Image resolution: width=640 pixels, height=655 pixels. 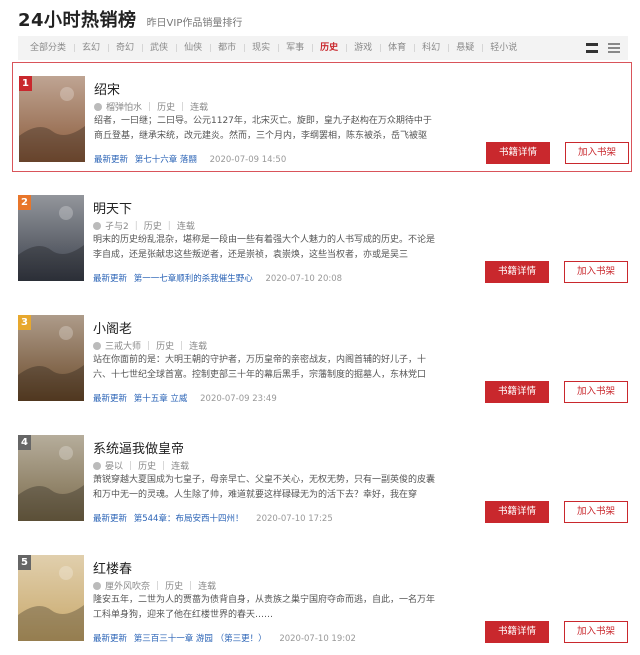 I want to click on author-name: 榴弹怕水, so click(x=124, y=106).